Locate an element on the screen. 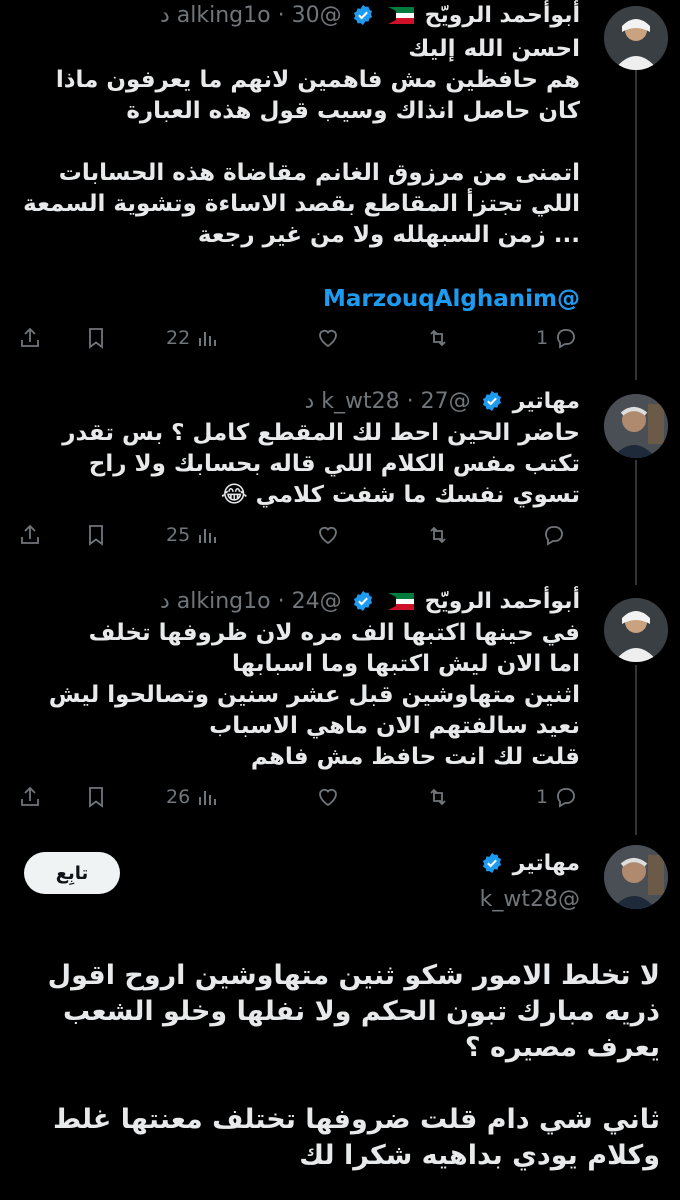 The height and width of the screenshot is (1200, 680). tweet-header: أبوأحمد الرويّح @alking1o · 24 د is located at coordinates (370, 602).